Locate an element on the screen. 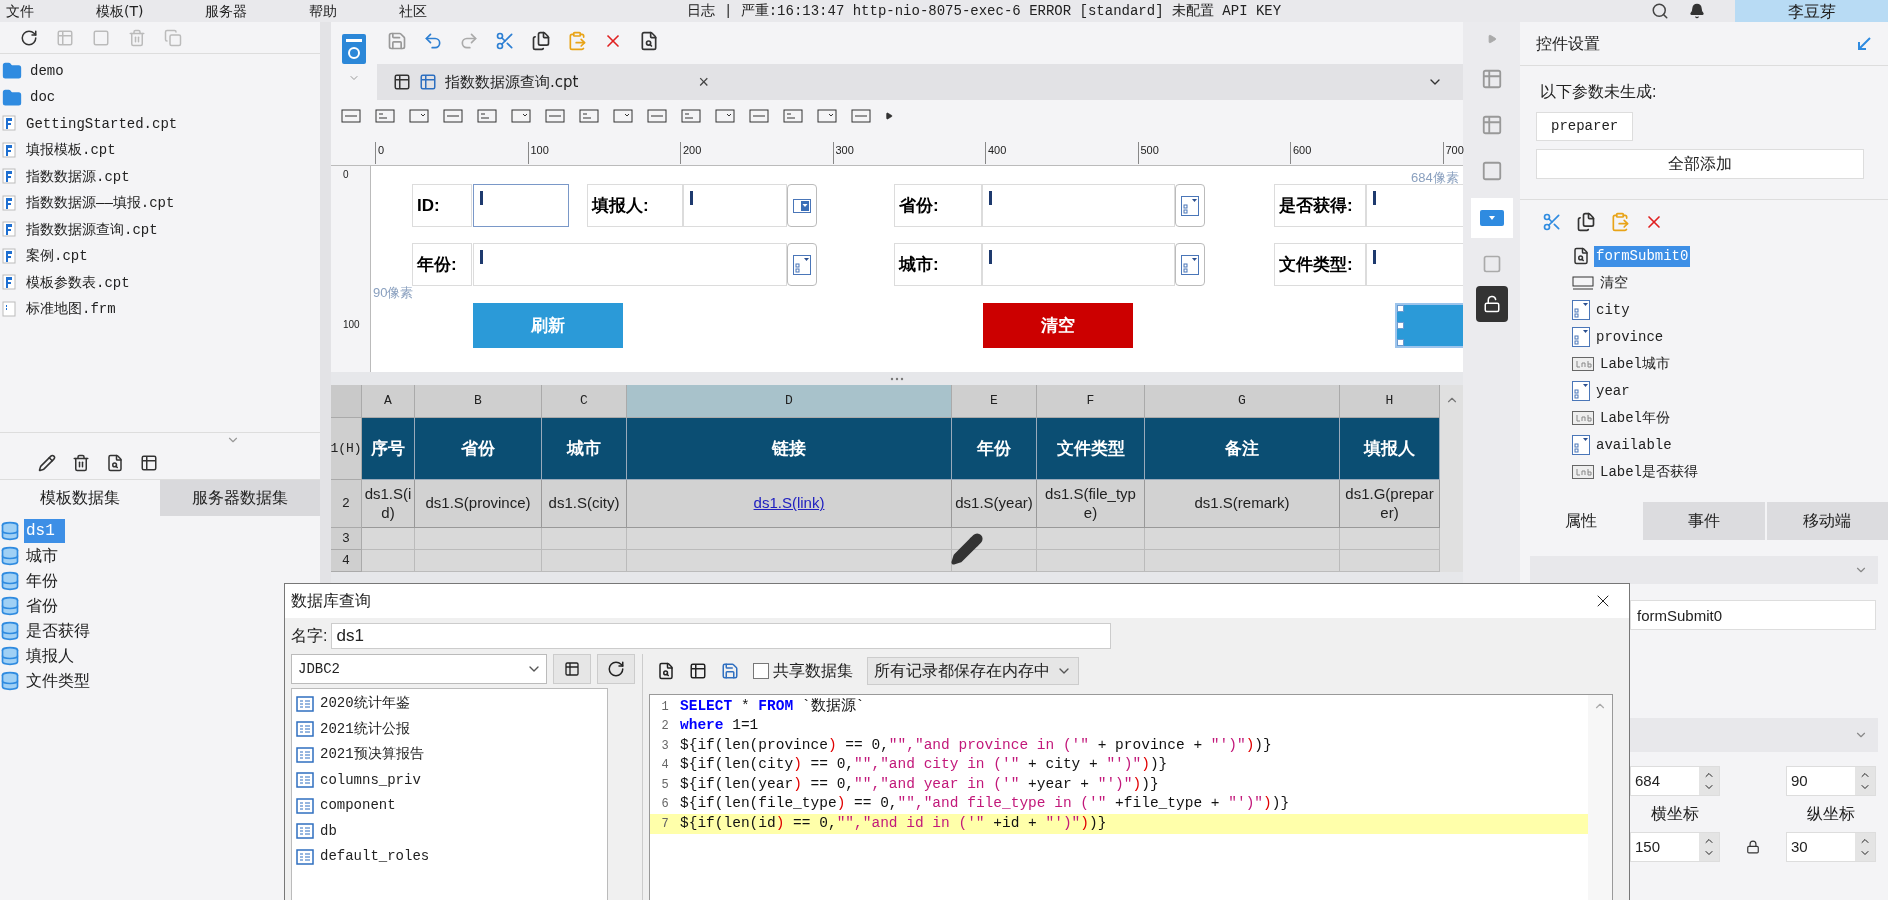 This screenshot has height=900, width=1888. square-icon is located at coordinates (101, 37).